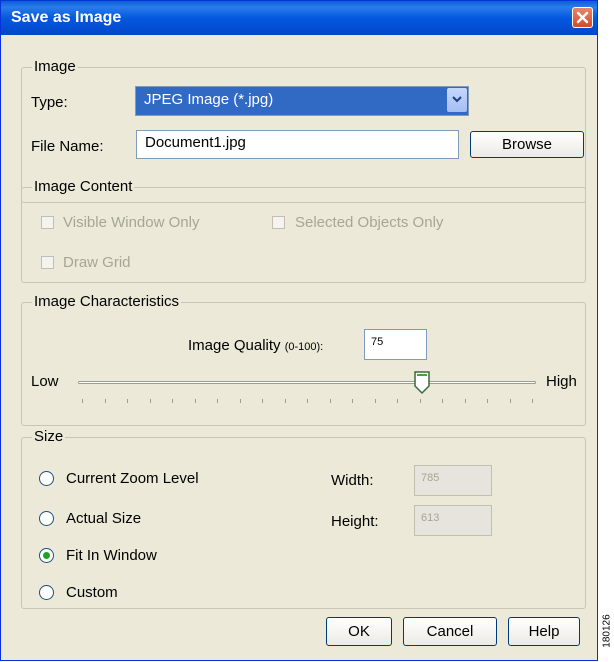 This screenshot has width=614, height=662. Describe the element at coordinates (107, 301) in the screenshot. I see `image-characteristics-legend: Image Characteristics` at that location.